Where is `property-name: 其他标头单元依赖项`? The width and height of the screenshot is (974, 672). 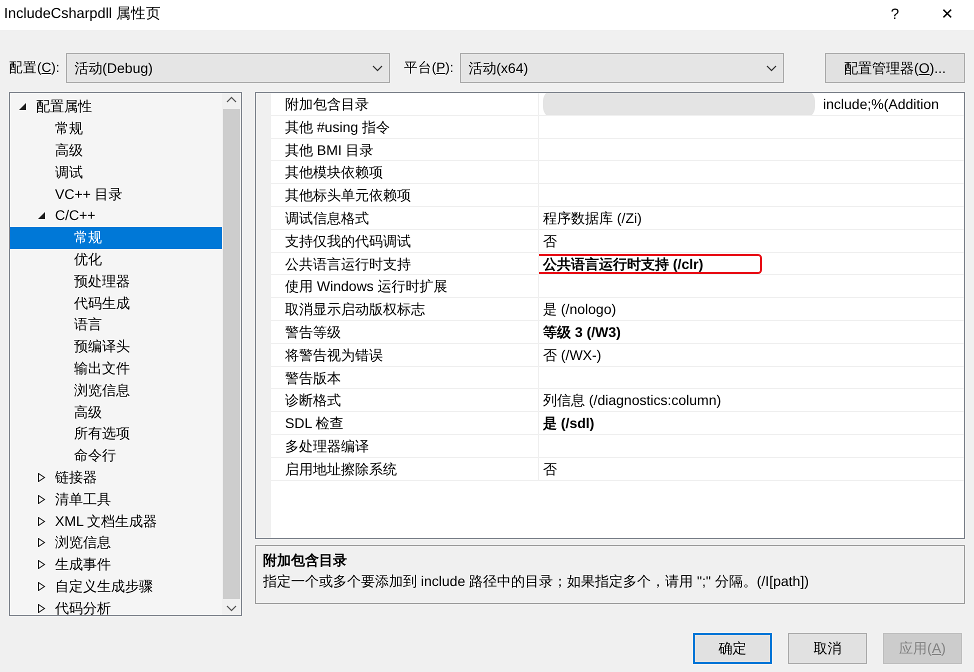
property-name: 其他标头单元依赖项 is located at coordinates (405, 195).